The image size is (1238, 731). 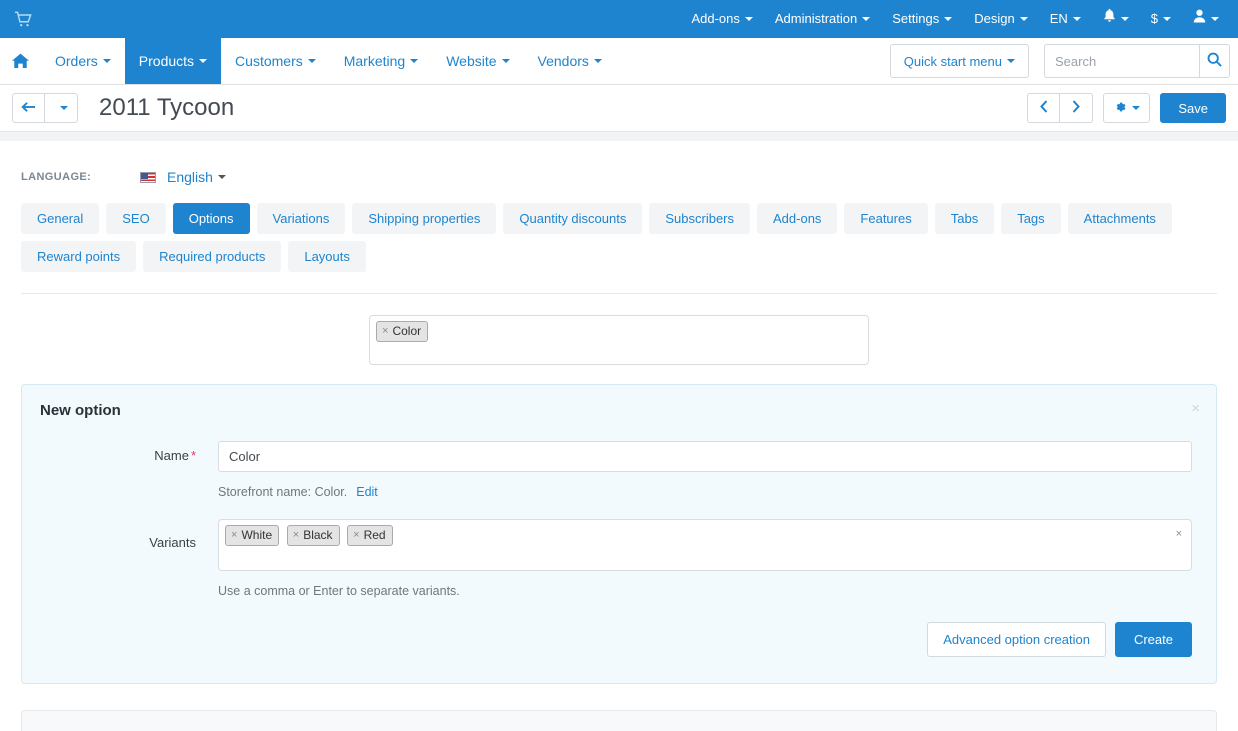 I want to click on back-button-group, so click(x=45, y=108).